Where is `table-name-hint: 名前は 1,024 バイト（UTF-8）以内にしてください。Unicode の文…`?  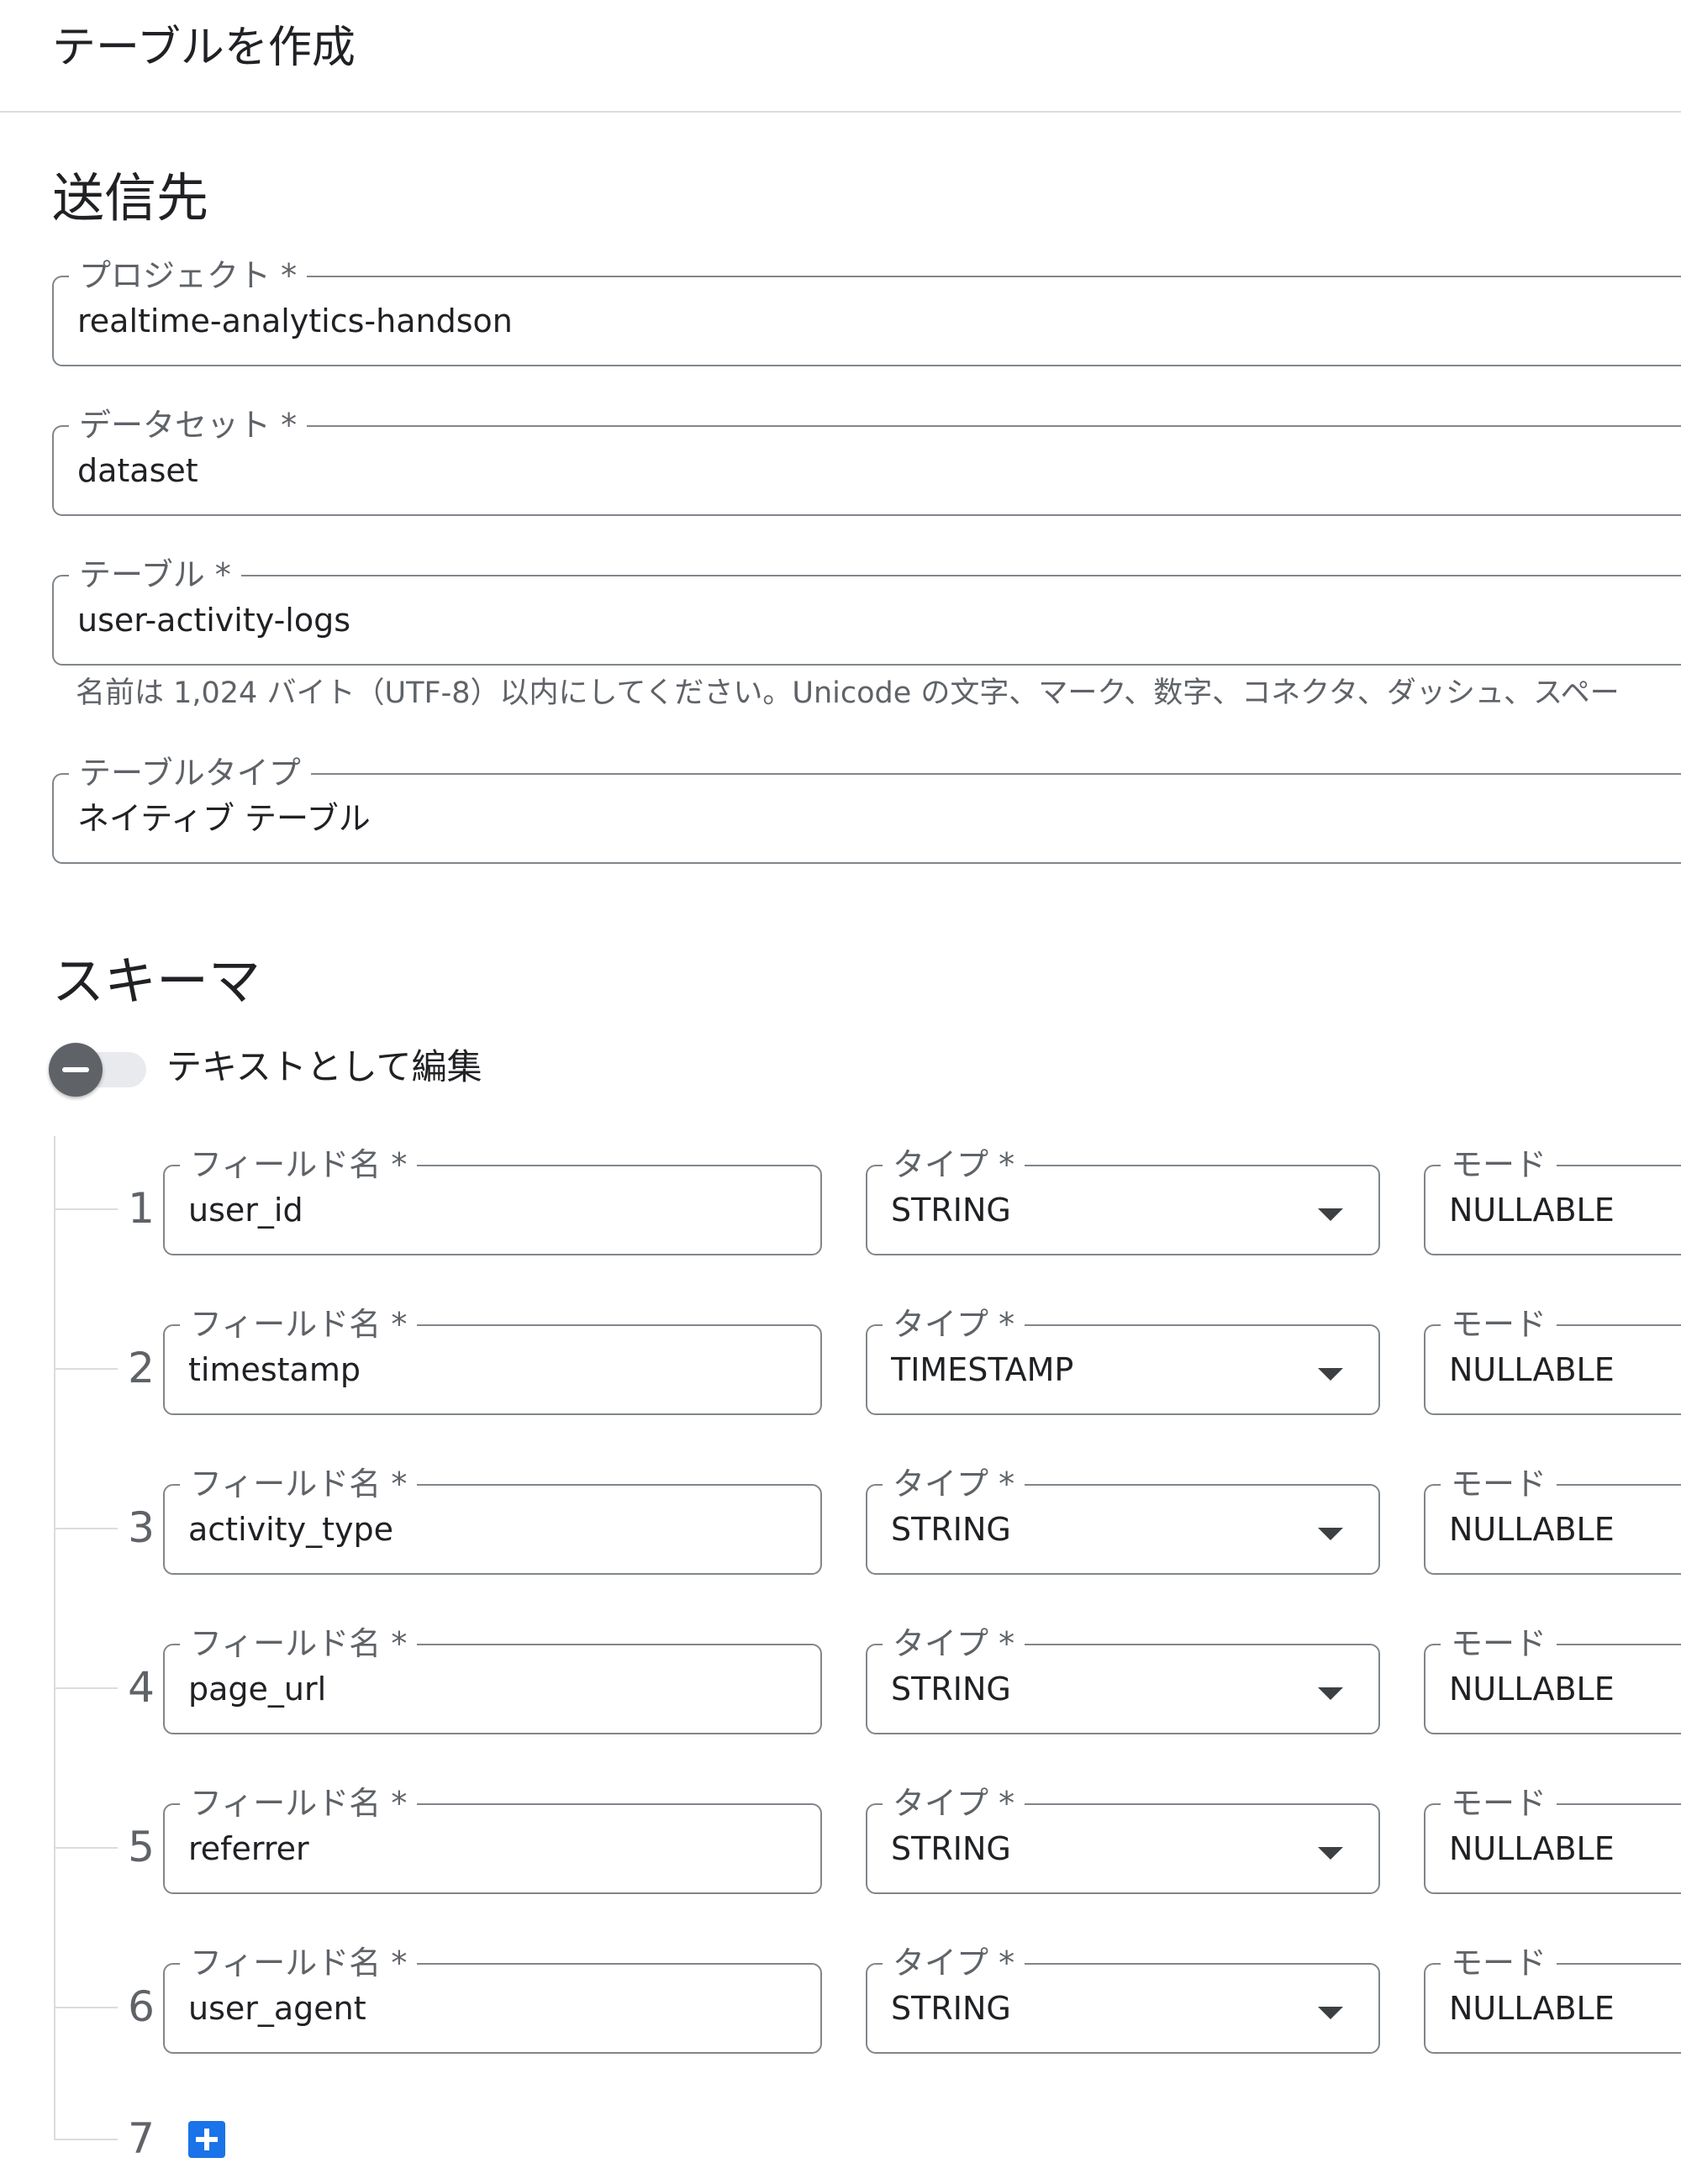
table-name-hint: 名前は 1,024 バイト（UTF-8）以内にしてください。Unicode の文… is located at coordinates (848, 693).